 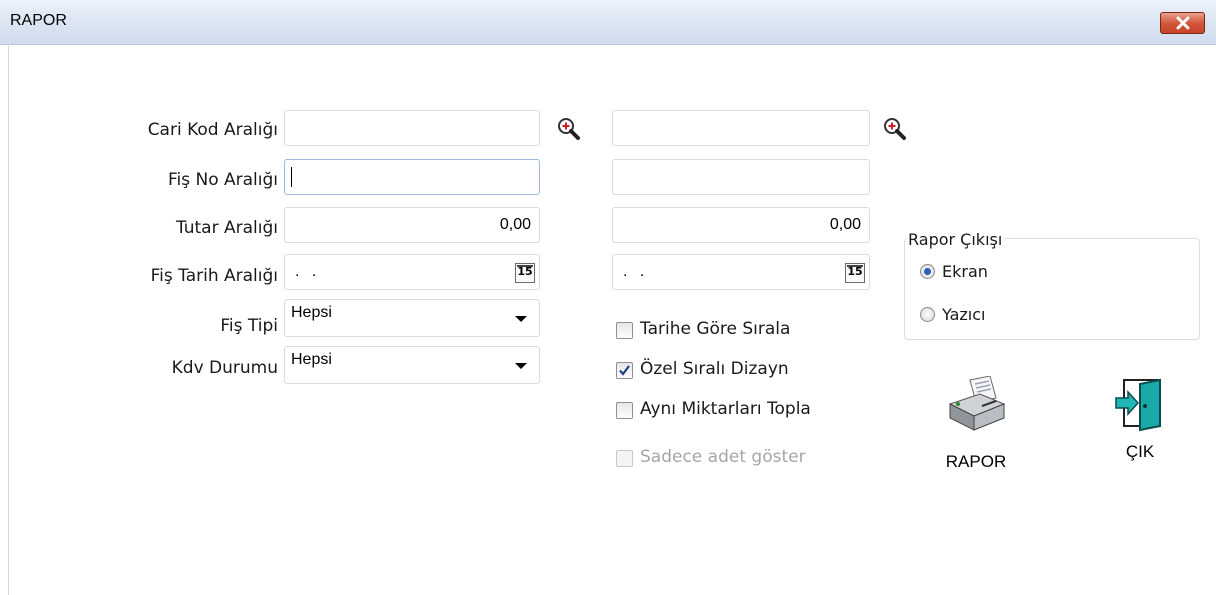 I want to click on fis-tipi-select: Hepsi, so click(x=412, y=318).